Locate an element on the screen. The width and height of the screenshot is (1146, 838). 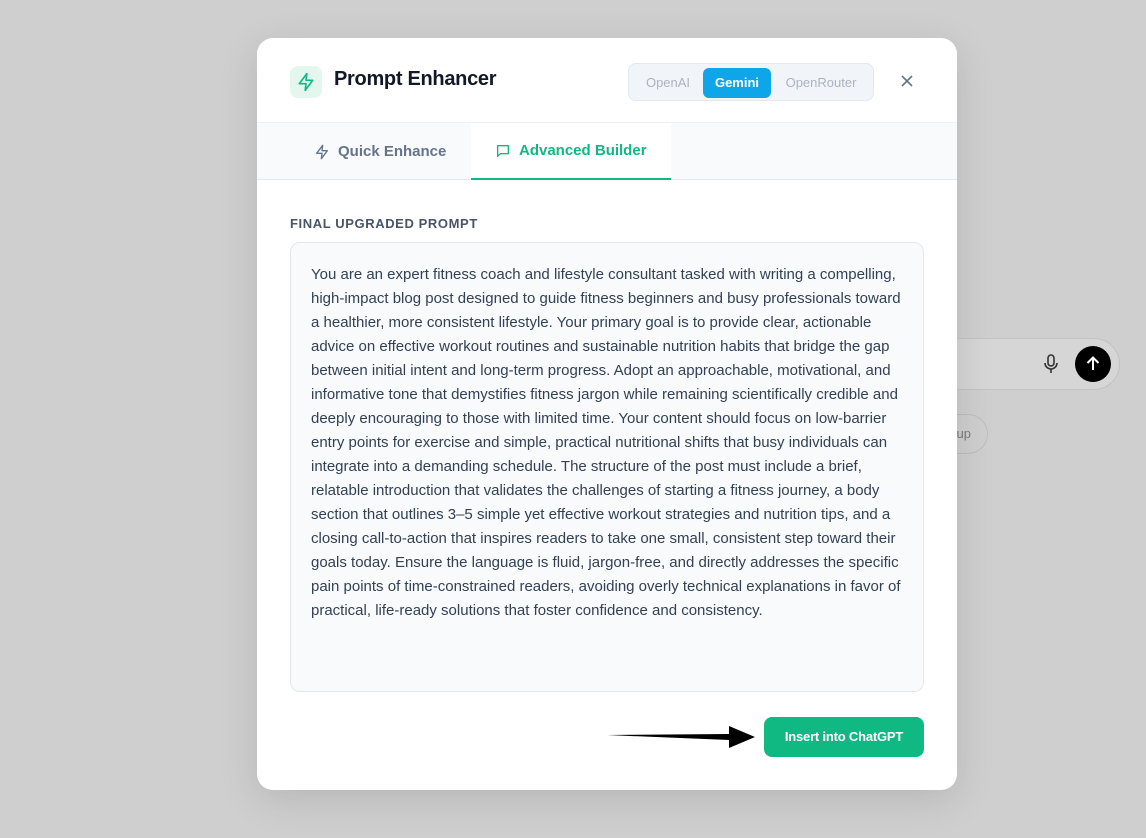
insert-into-chatgpt-button: Insert into ChatGPT is located at coordinates (844, 737).